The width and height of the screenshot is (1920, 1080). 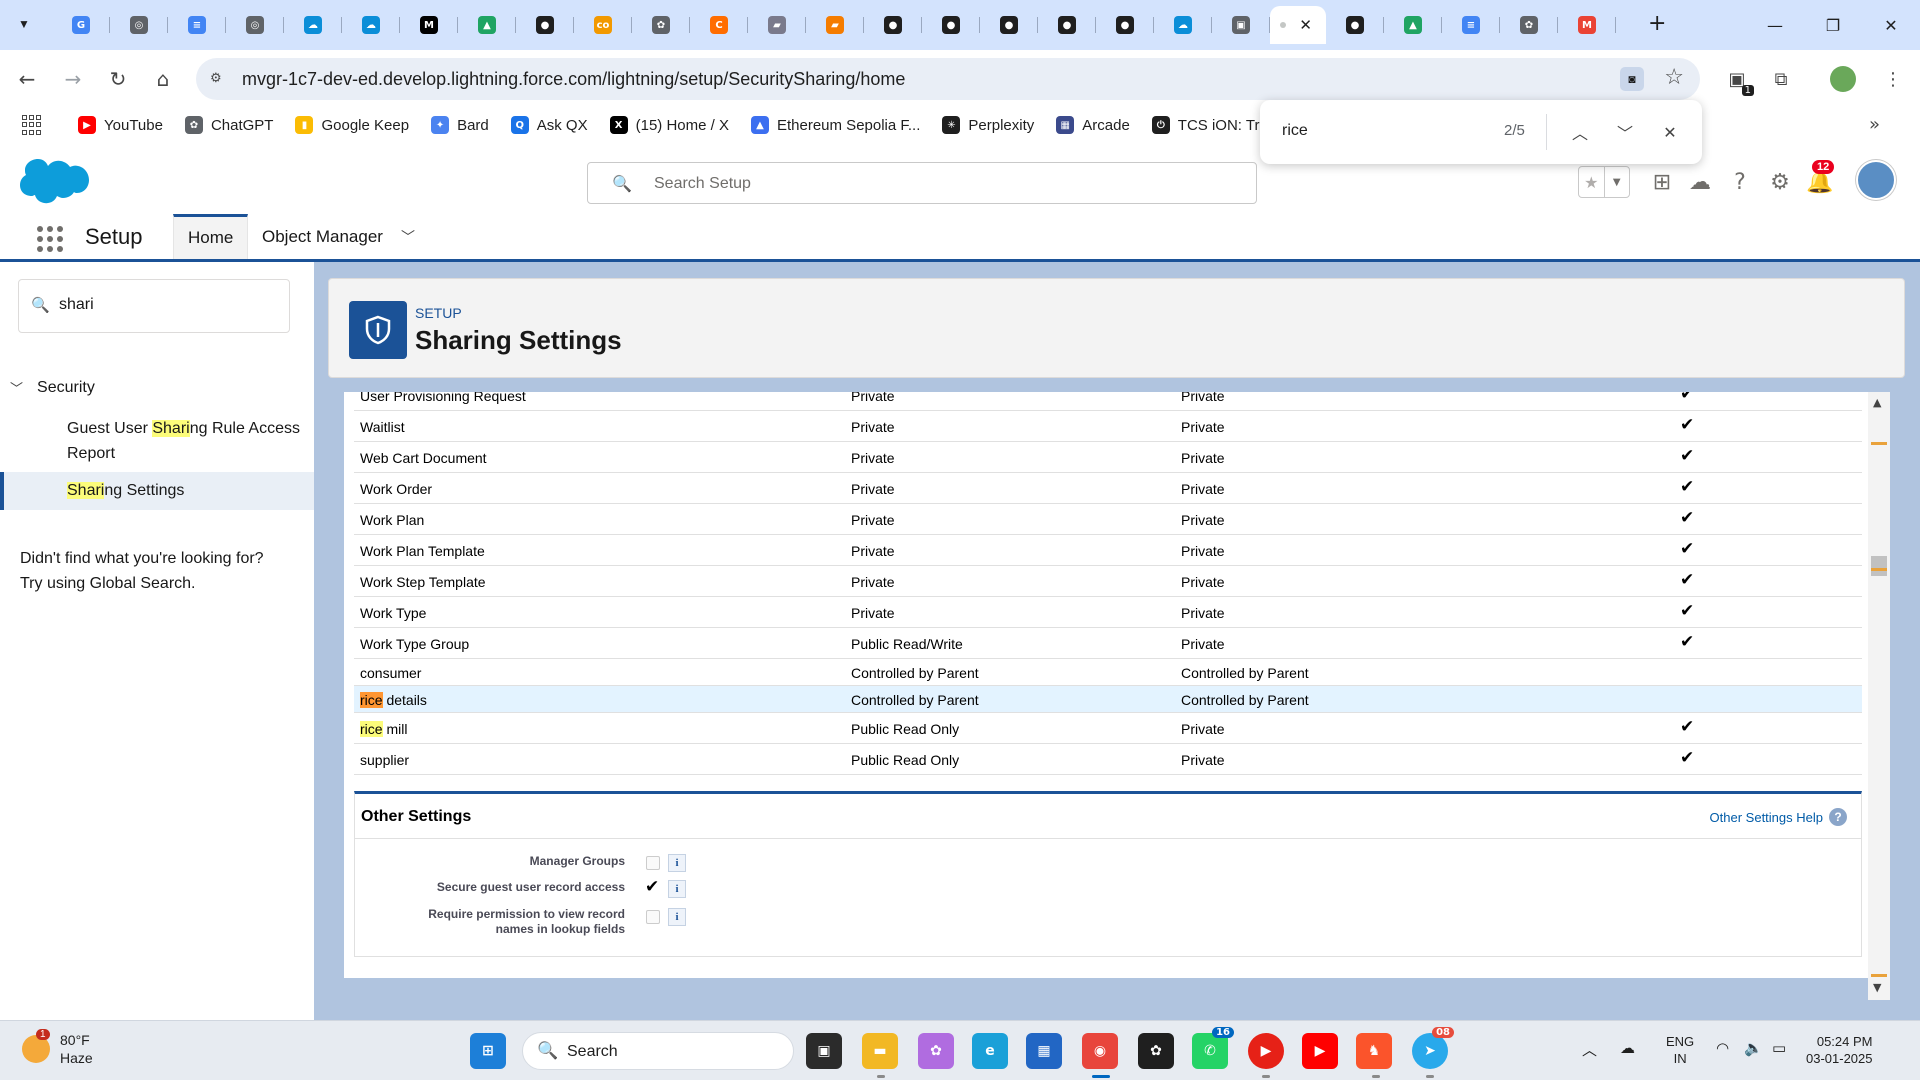 What do you see at coordinates (1753, 1048) in the screenshot?
I see `volume-icon: 🔈` at bounding box center [1753, 1048].